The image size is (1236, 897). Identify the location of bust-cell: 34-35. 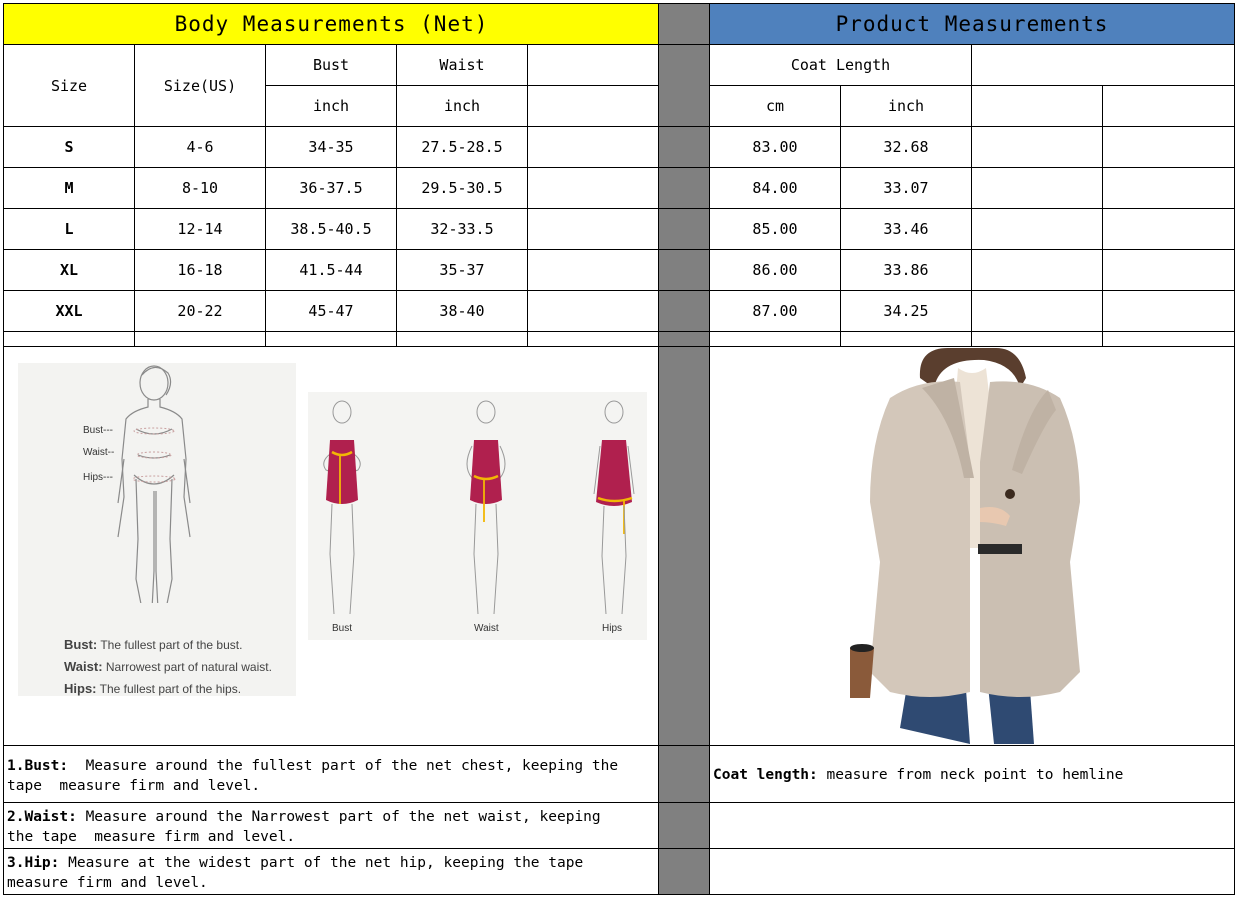
(331, 147).